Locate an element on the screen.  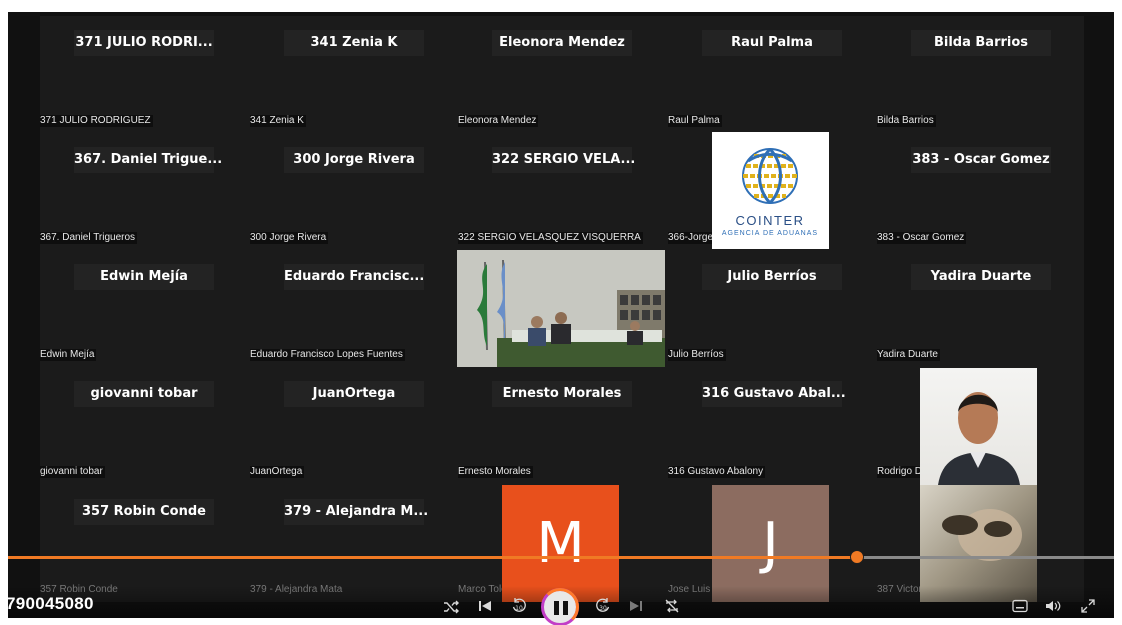
participant-name-label: Yadira Duarte is located at coordinates (908, 355).